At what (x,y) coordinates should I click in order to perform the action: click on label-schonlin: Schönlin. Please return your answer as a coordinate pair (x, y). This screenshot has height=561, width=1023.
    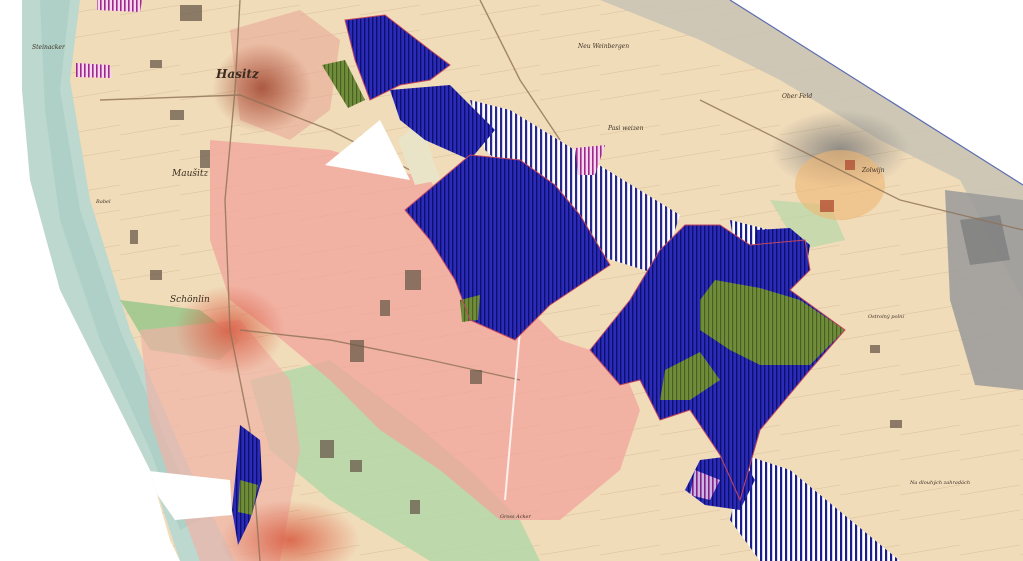
    Looking at the image, I should click on (190, 300).